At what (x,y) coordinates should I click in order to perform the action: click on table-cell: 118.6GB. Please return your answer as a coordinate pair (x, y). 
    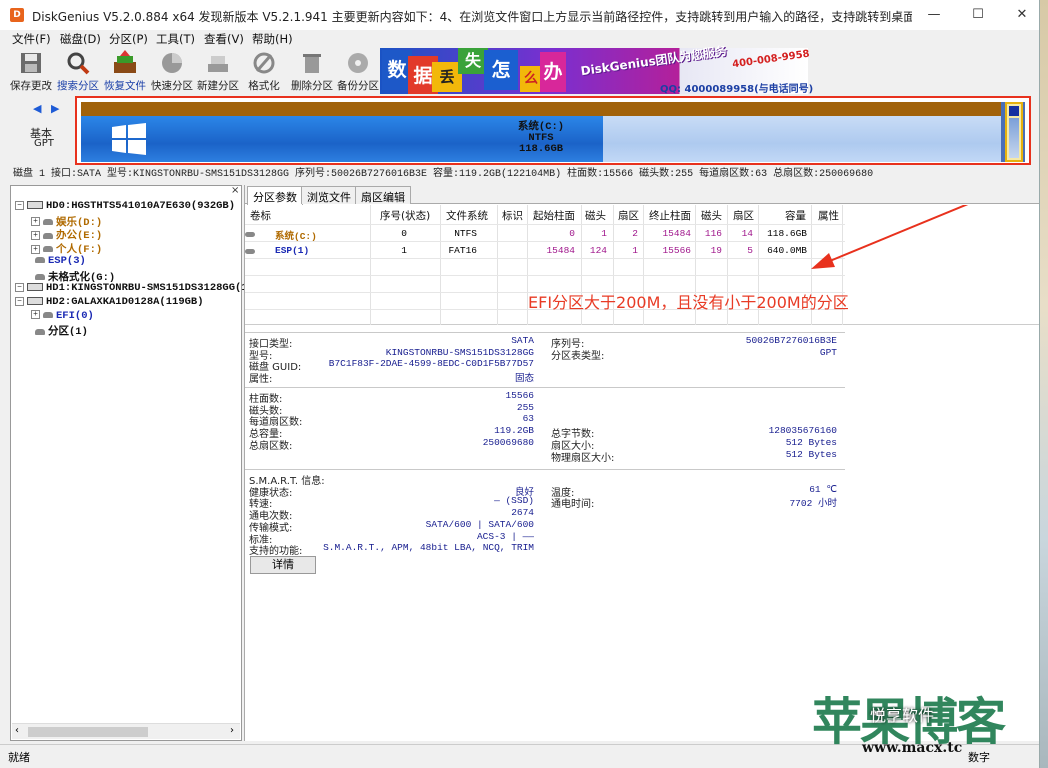
    Looking at the image, I should click on (787, 233).